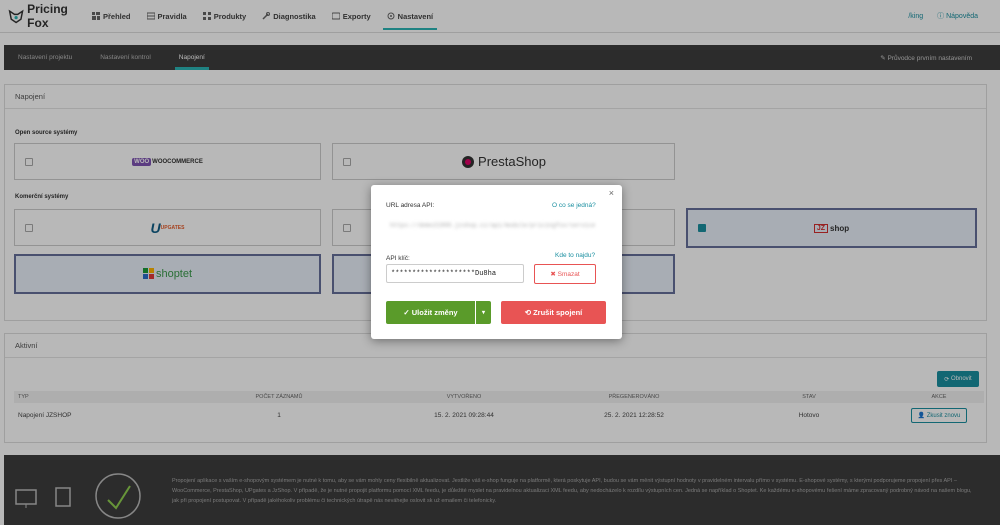 Image resolution: width=1000 pixels, height=525 pixels. I want to click on url-label: URL adresa API:, so click(410, 205).